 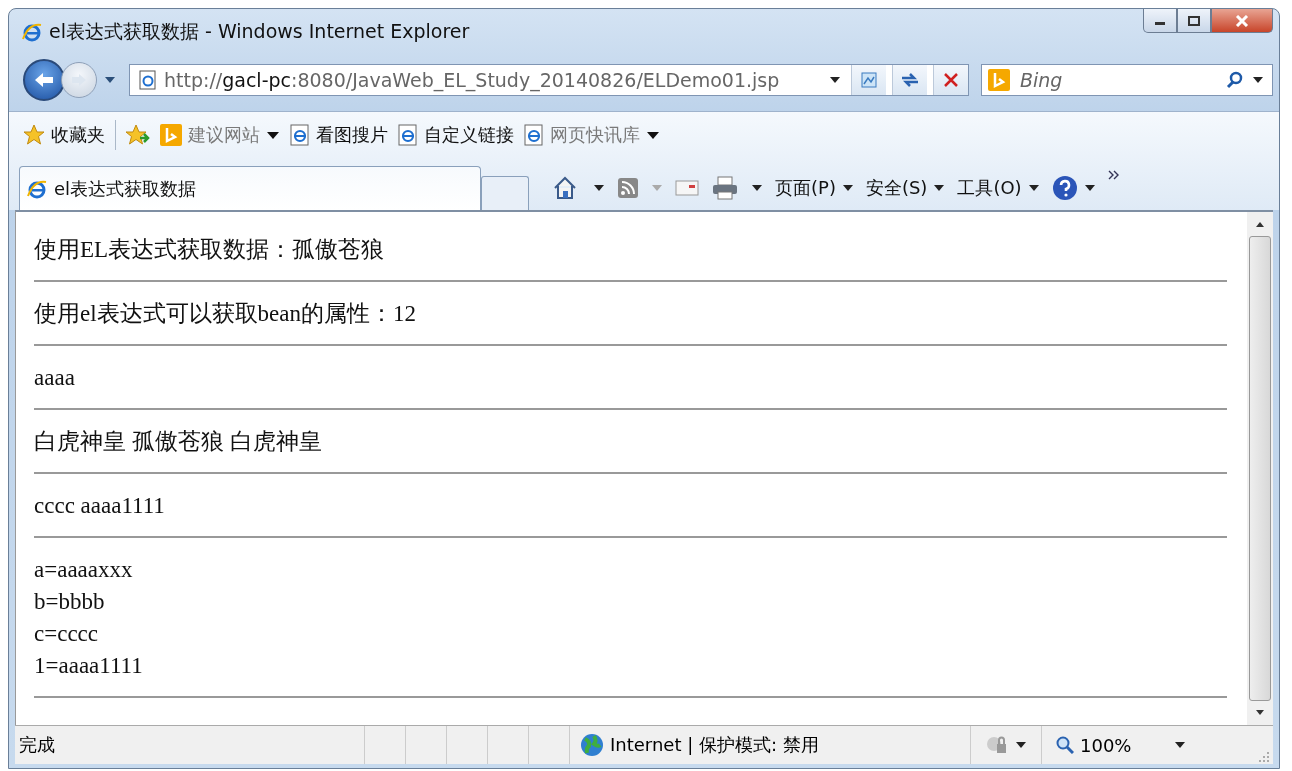 What do you see at coordinates (549, 80) in the screenshot?
I see `address-field: http://gacl-pc:8080/JavaWeb_EL_Study_20140826/ELDemo01.jsp` at bounding box center [549, 80].